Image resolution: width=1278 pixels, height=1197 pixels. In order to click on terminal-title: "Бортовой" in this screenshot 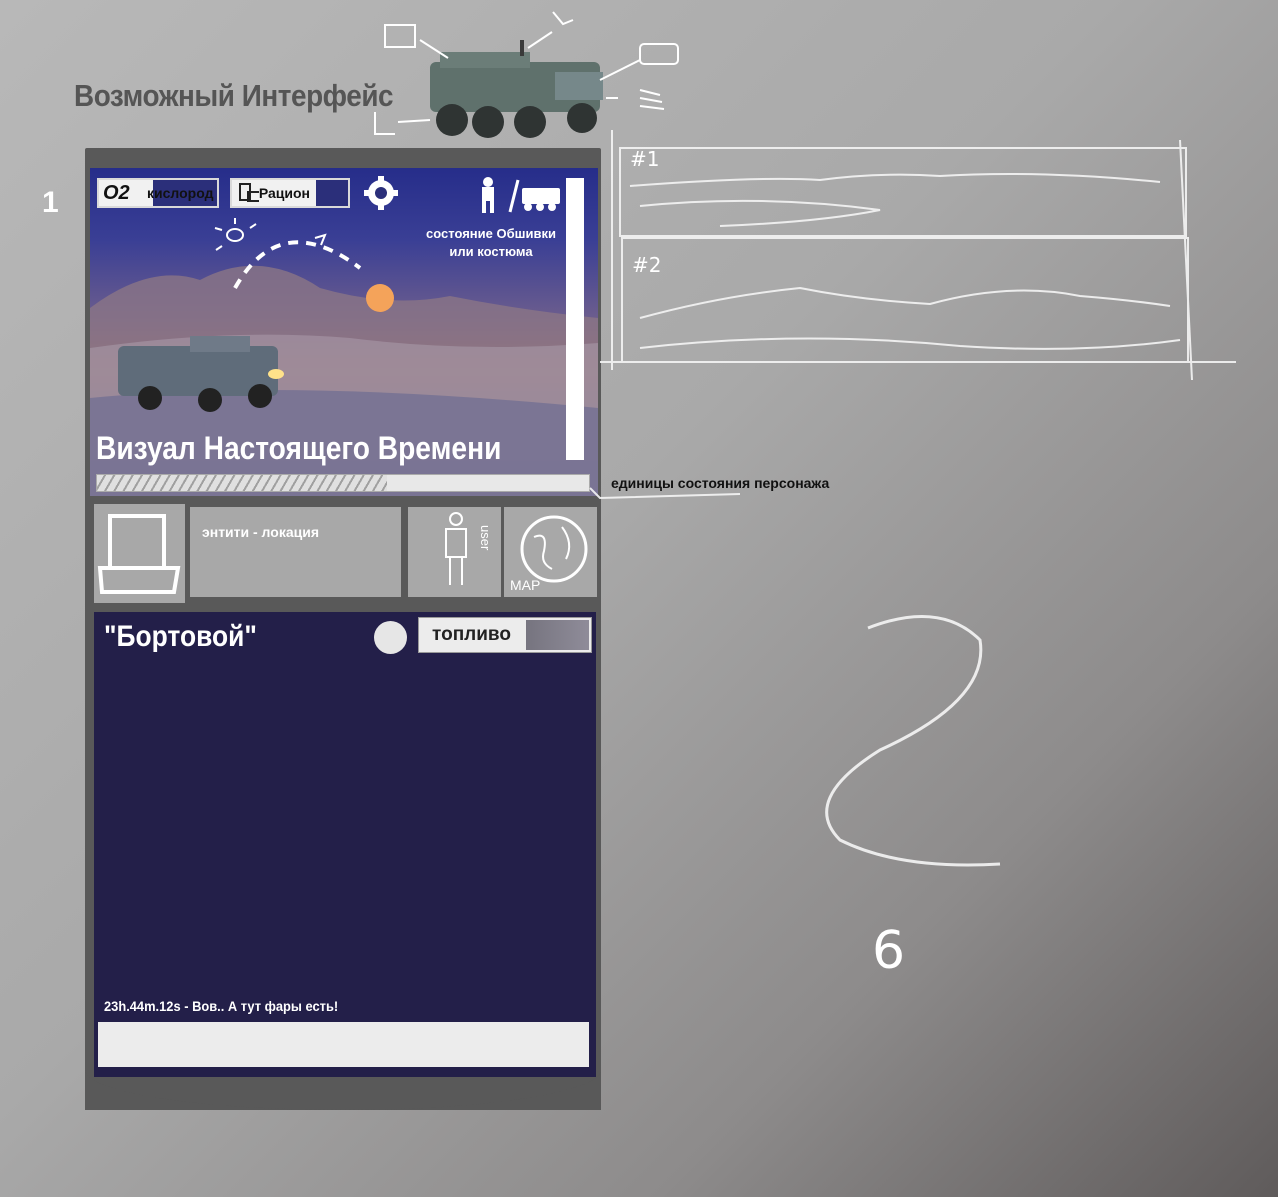, I will do `click(180, 636)`.